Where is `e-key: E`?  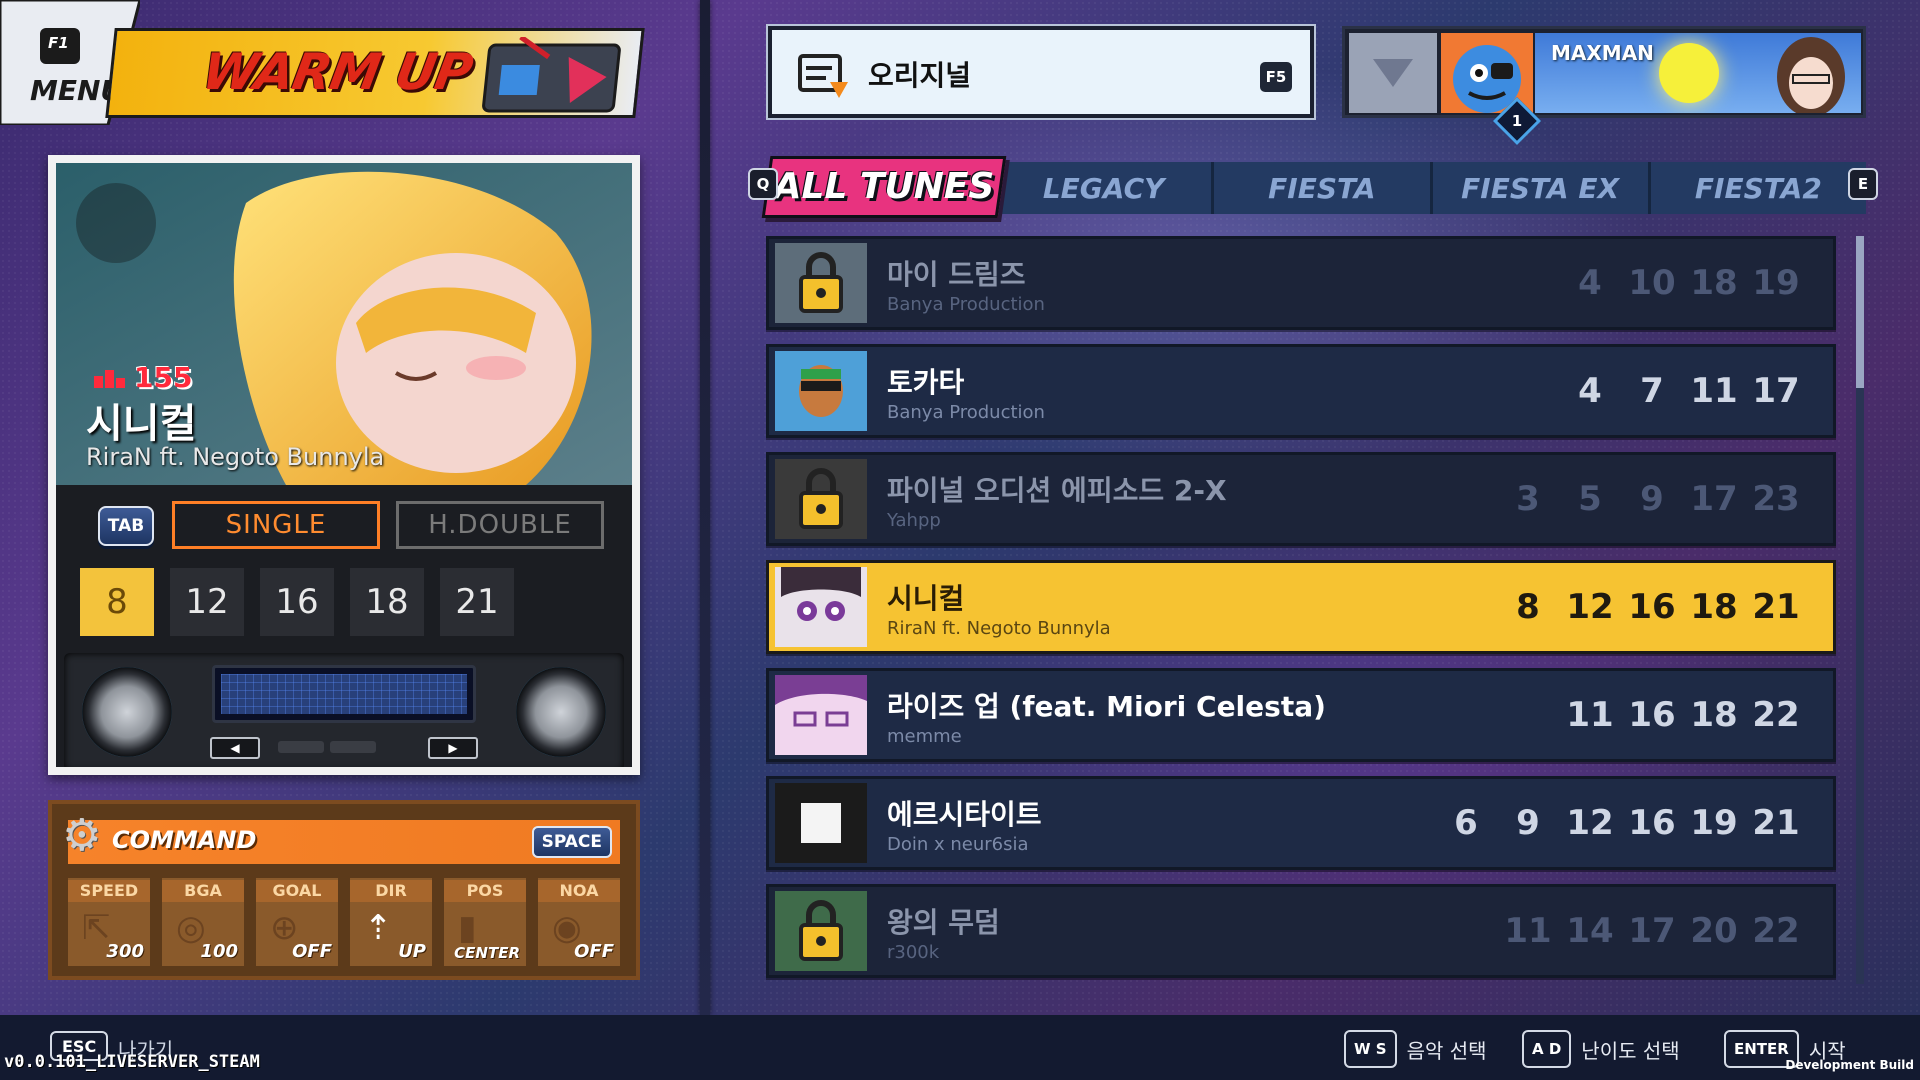 e-key: E is located at coordinates (1863, 184).